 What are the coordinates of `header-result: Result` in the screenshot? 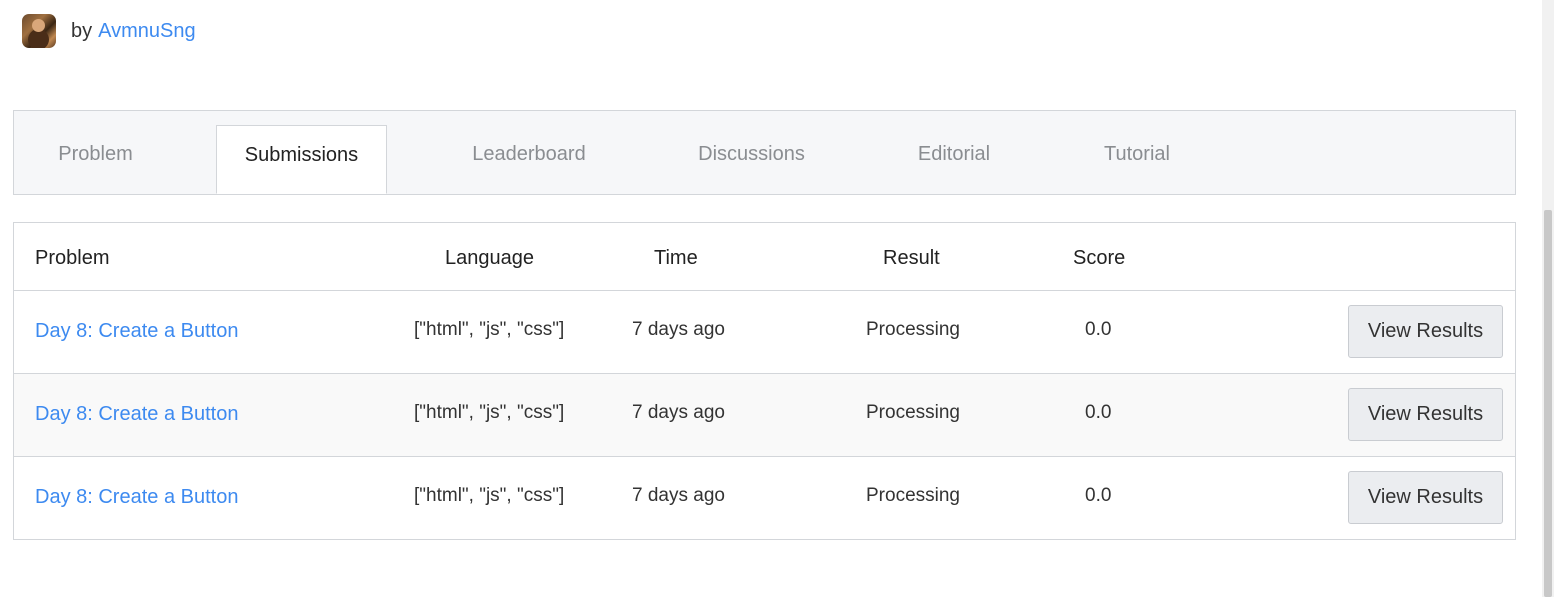 It's located at (911, 258).